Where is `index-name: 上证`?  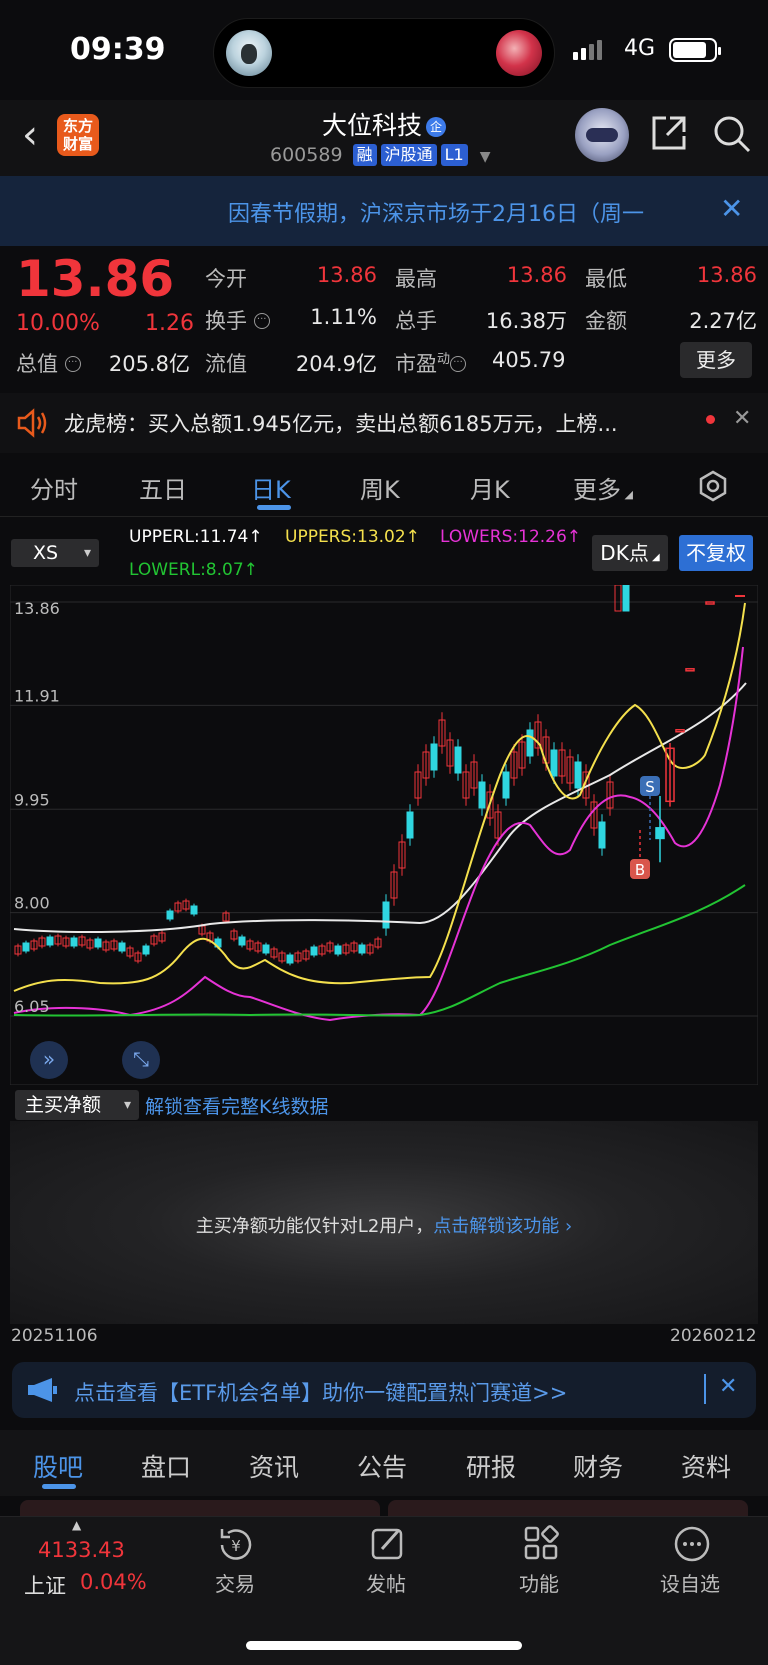 index-name: 上证 is located at coordinates (45, 1585).